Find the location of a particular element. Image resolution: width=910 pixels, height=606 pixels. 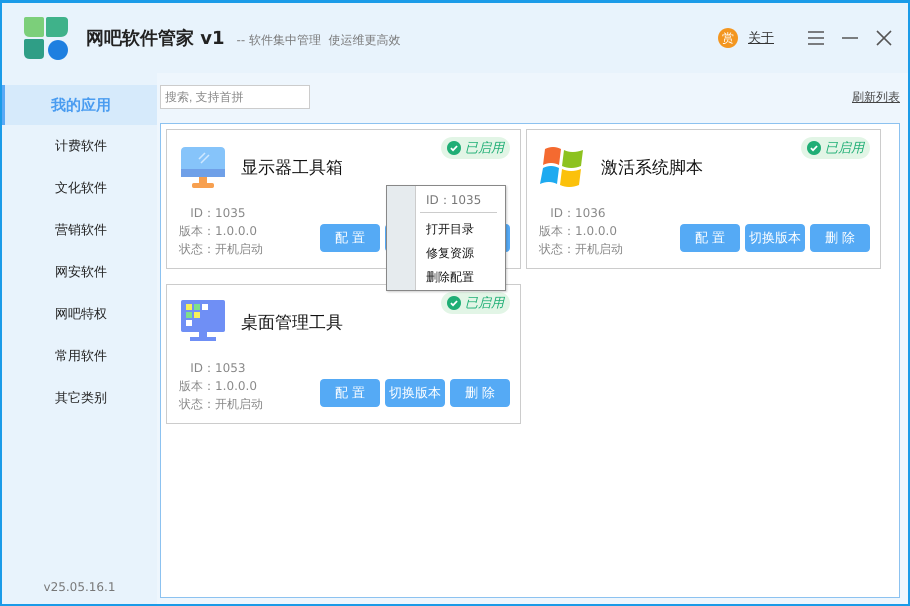

menu-header: ID：1035 is located at coordinates (453, 200).